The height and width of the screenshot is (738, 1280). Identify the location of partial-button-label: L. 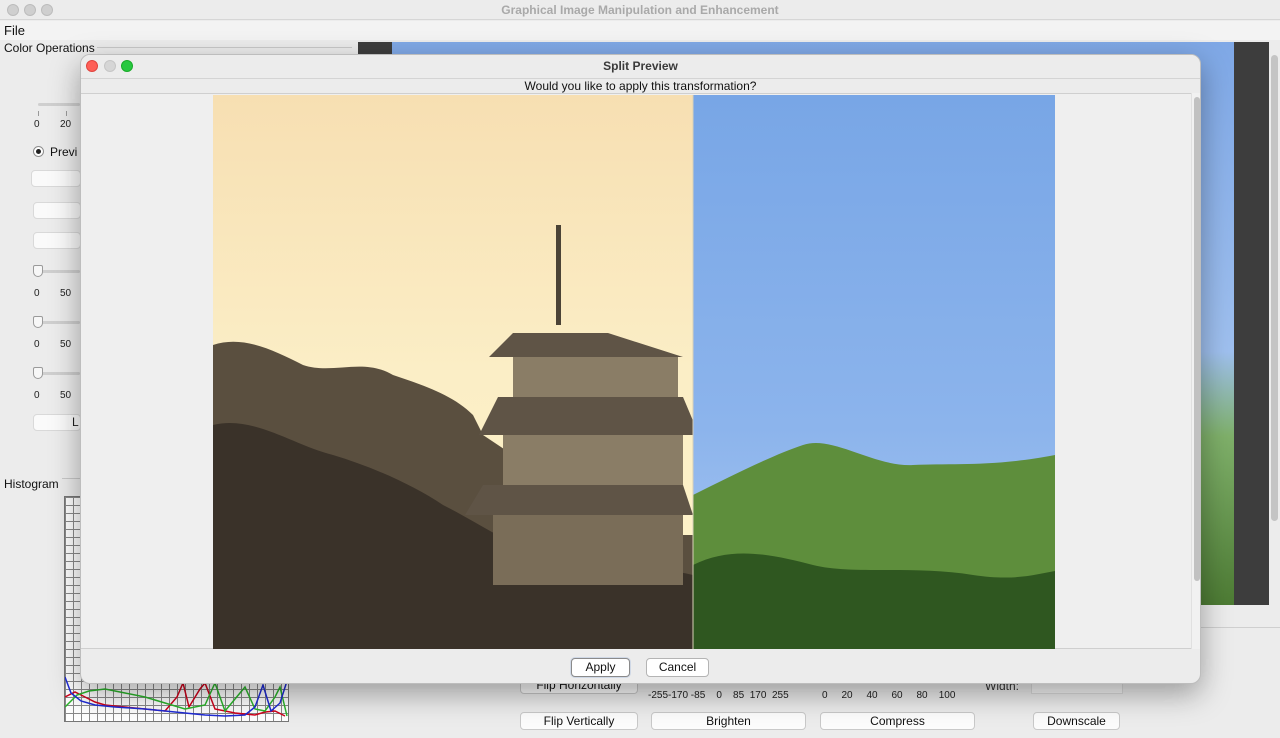
(75, 422).